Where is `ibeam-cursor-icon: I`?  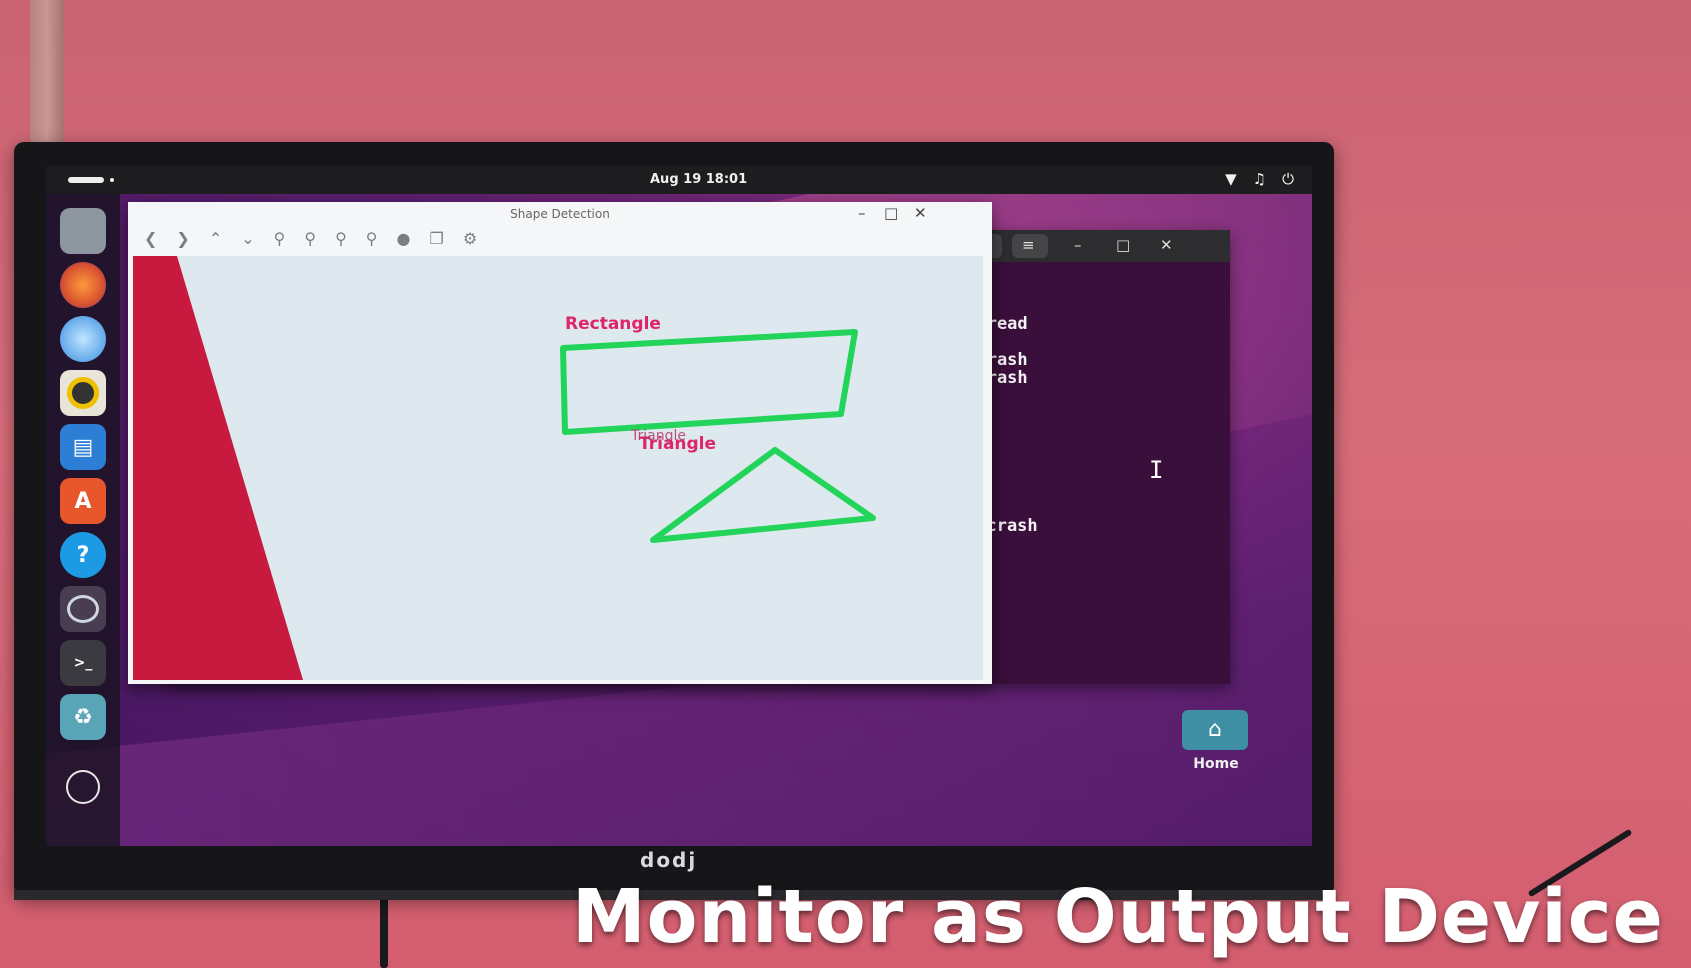
ibeam-cursor-icon: I is located at coordinates (1156, 470).